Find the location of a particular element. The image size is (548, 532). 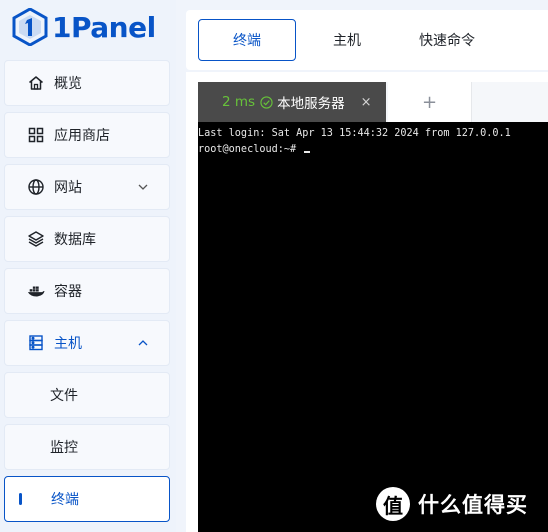

sidebar-item-container: 容器 is located at coordinates (87, 291).